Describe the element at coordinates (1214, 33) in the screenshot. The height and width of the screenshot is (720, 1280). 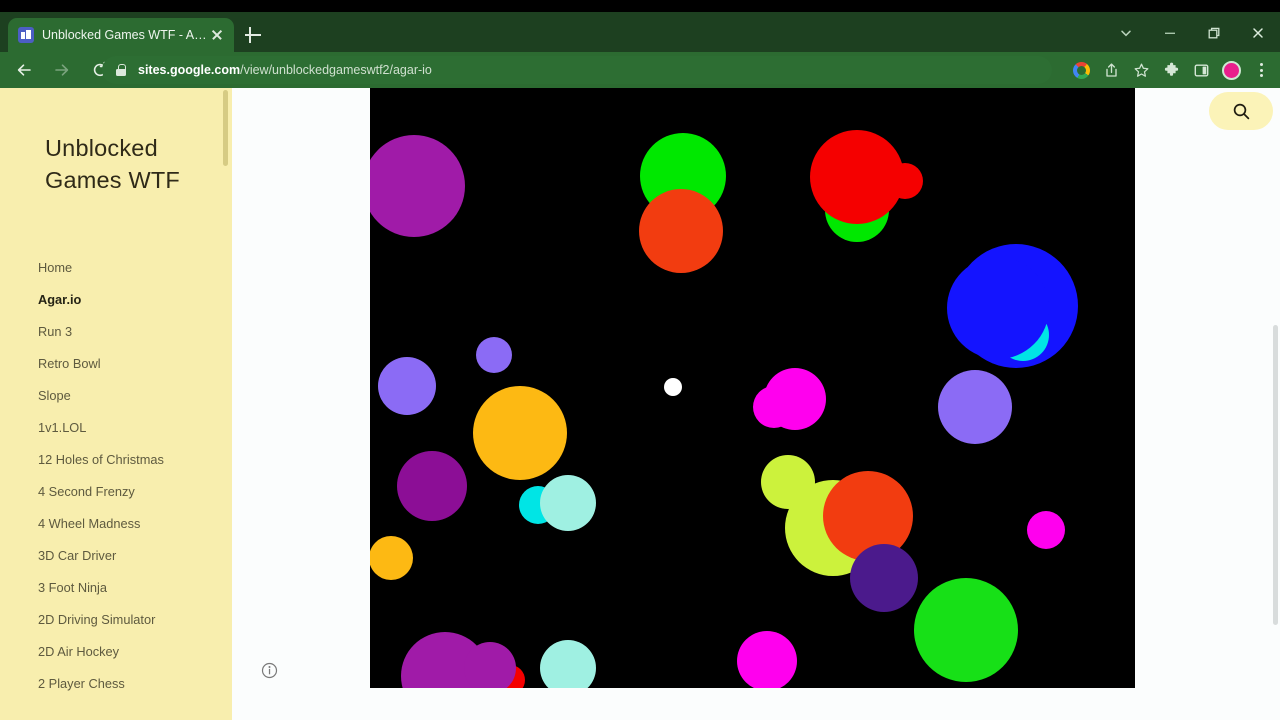
I see `restore-icon` at that location.